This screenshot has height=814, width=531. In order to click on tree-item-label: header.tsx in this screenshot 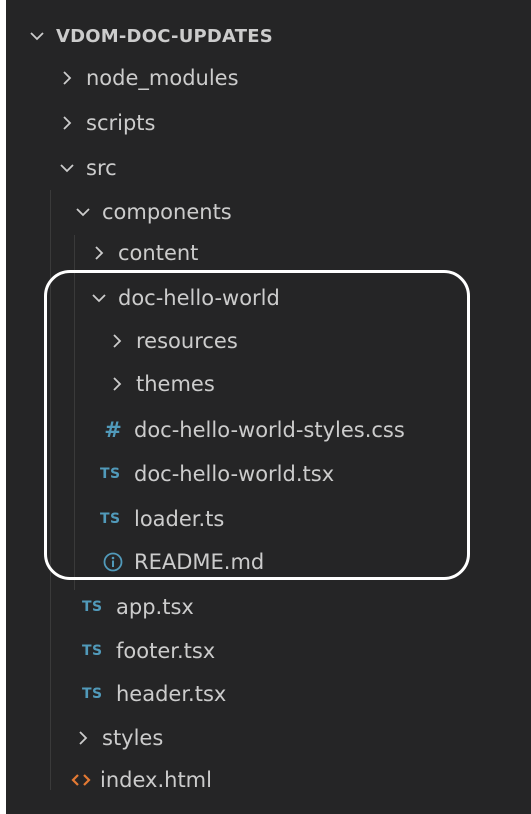, I will do `click(171, 694)`.